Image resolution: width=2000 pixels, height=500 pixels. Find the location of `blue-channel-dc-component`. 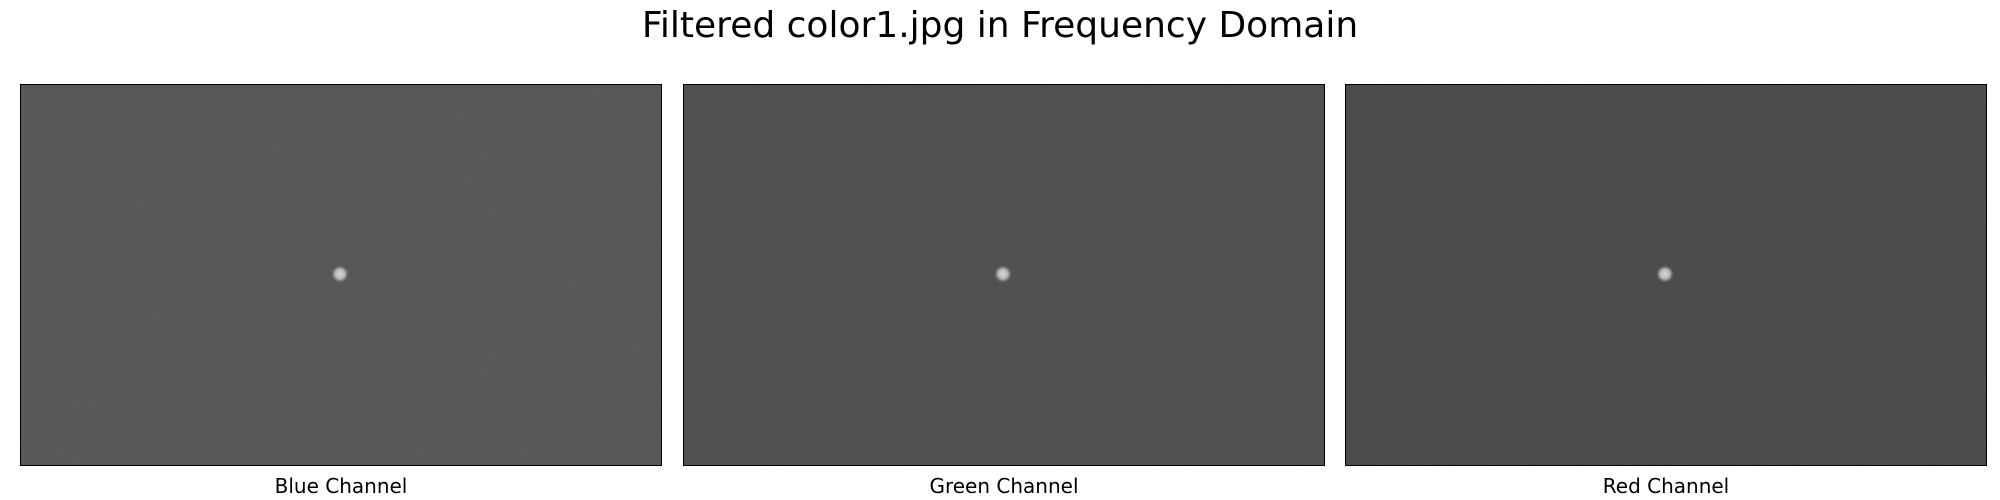

blue-channel-dc-component is located at coordinates (340, 274).